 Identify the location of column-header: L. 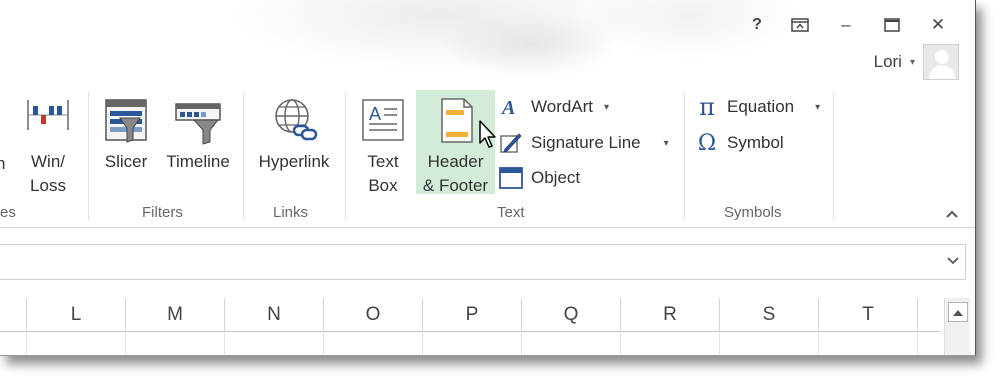
(76, 315).